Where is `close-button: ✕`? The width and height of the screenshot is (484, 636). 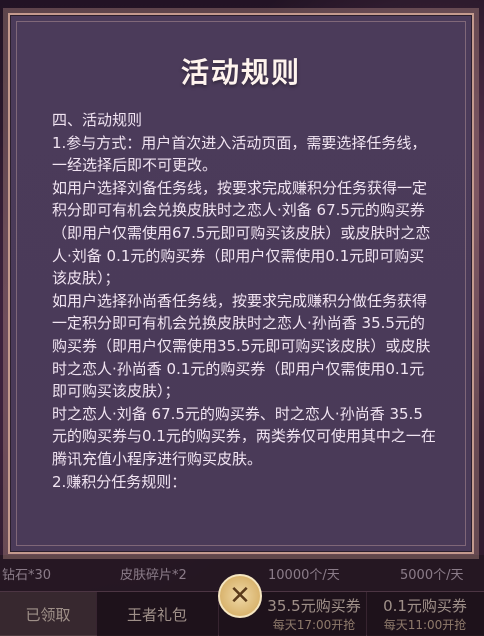
close-button: ✕ is located at coordinates (240, 596).